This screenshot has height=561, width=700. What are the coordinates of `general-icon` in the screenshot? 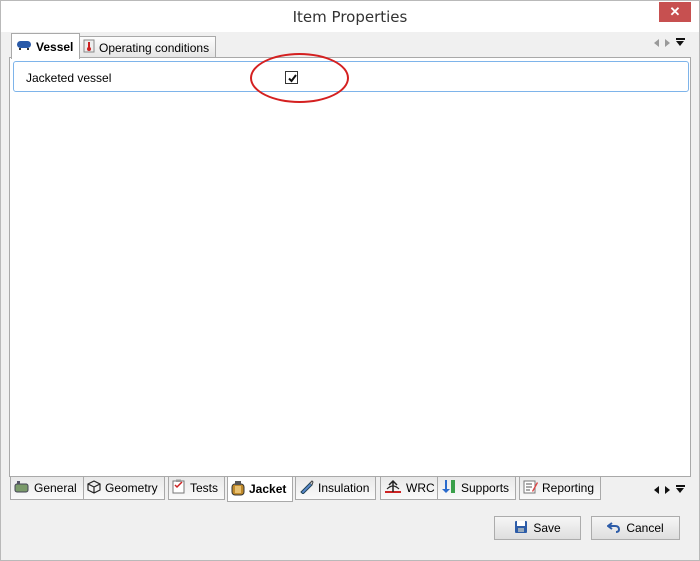 It's located at (22, 488).